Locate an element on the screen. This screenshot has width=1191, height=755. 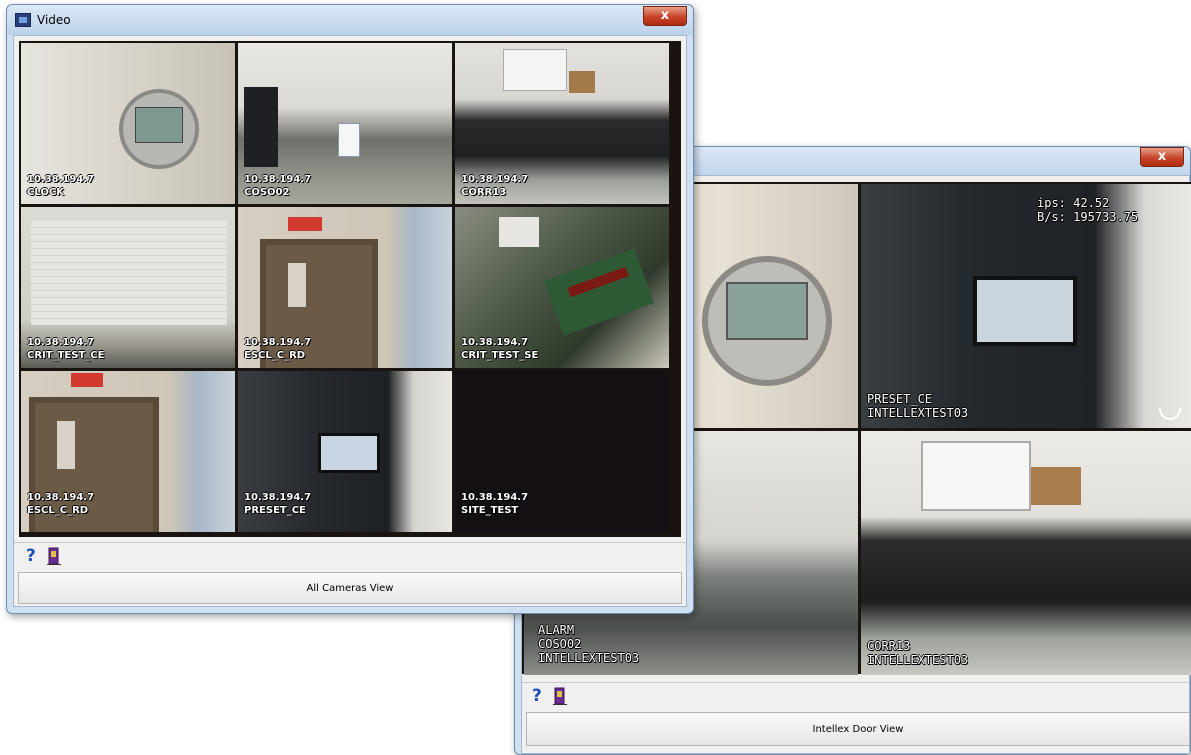
camera-name: SITE_TEST is located at coordinates (490, 510).